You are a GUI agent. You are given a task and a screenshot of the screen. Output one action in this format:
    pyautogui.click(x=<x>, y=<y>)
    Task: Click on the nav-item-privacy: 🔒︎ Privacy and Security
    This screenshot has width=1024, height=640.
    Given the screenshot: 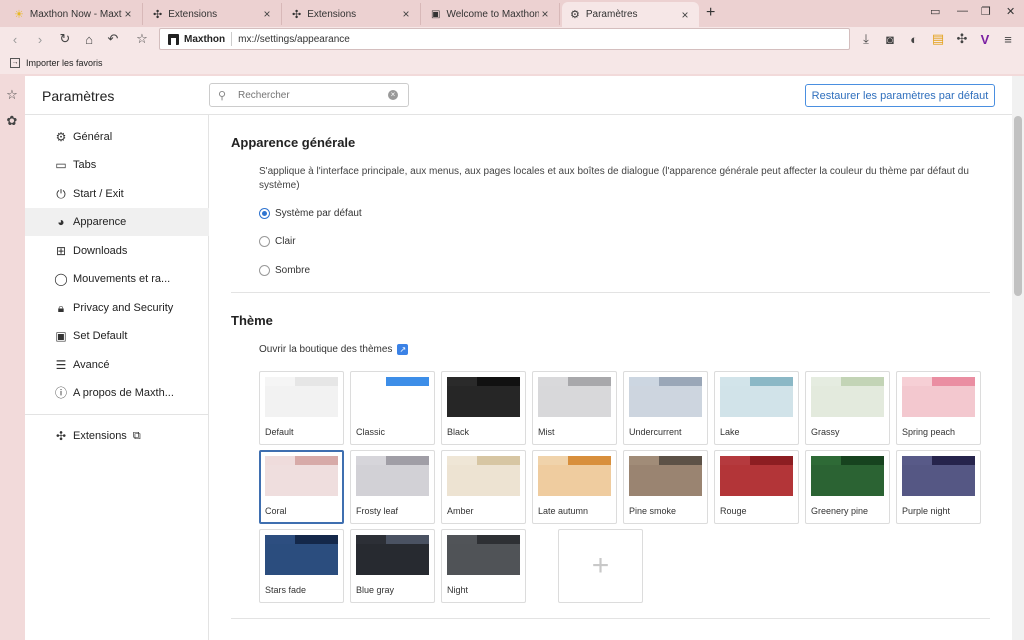 What is the action you would take?
    pyautogui.click(x=117, y=308)
    